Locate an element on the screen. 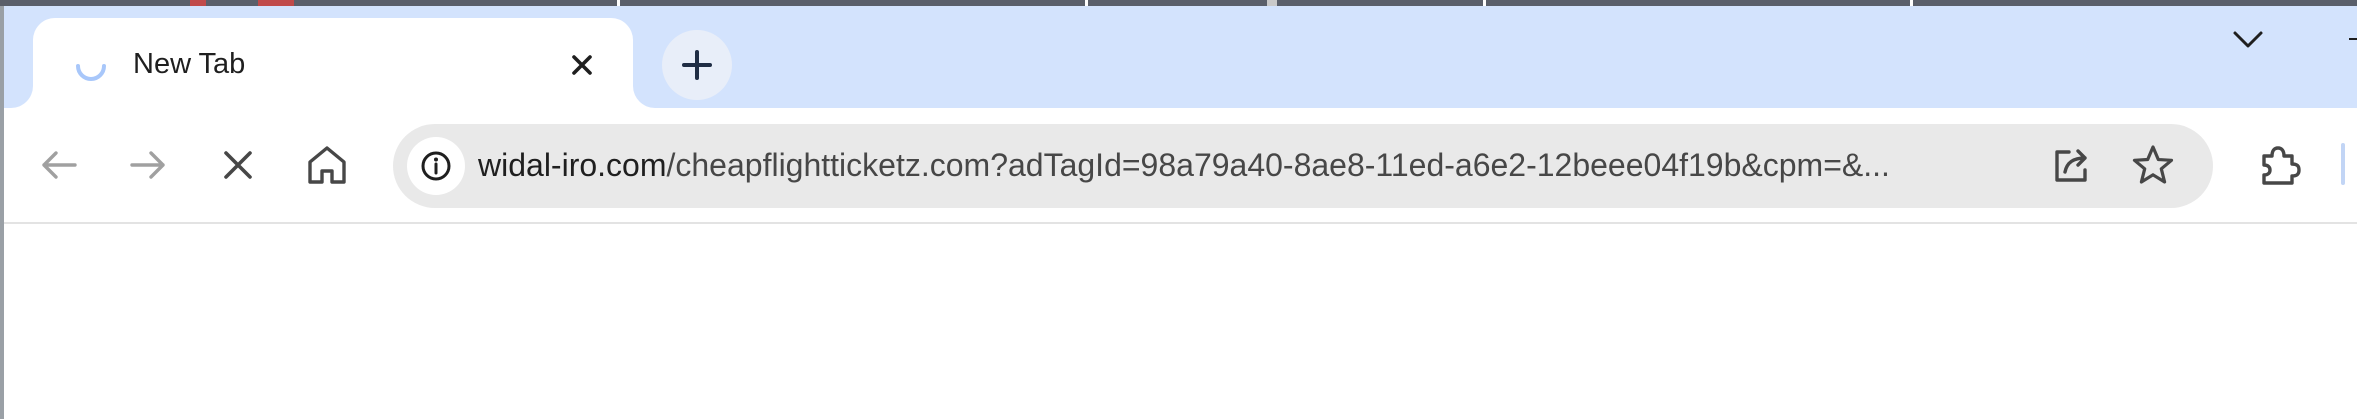 The height and width of the screenshot is (419, 2357). share-button is located at coordinates (2072, 165).